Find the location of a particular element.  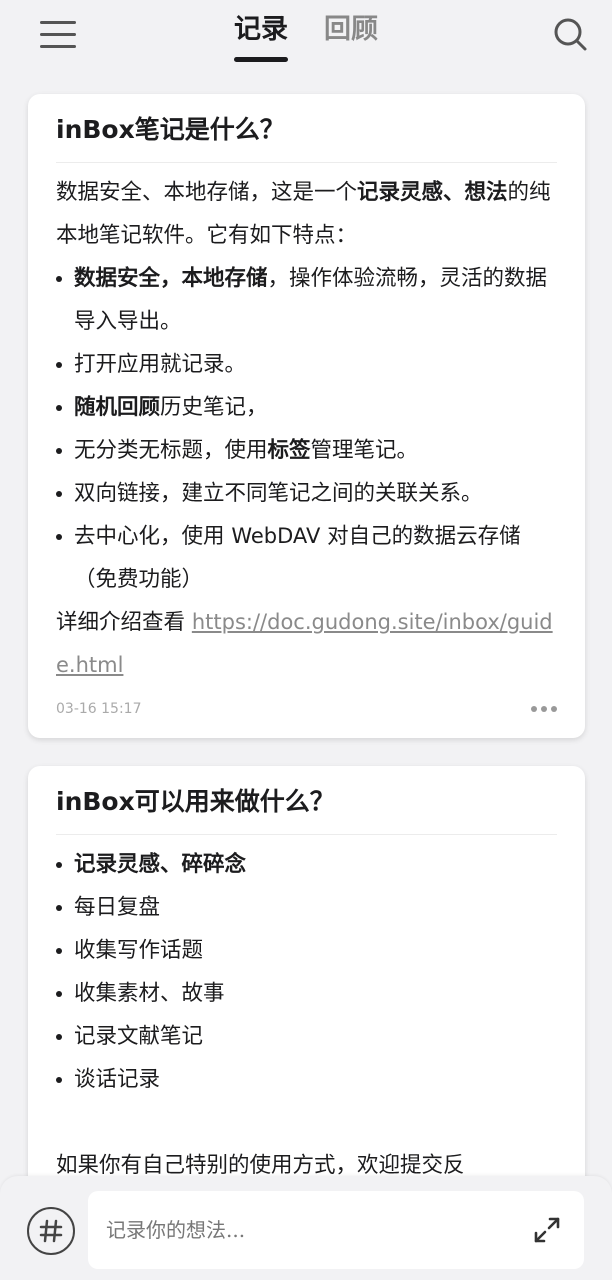

expand-icon is located at coordinates (547, 1230).